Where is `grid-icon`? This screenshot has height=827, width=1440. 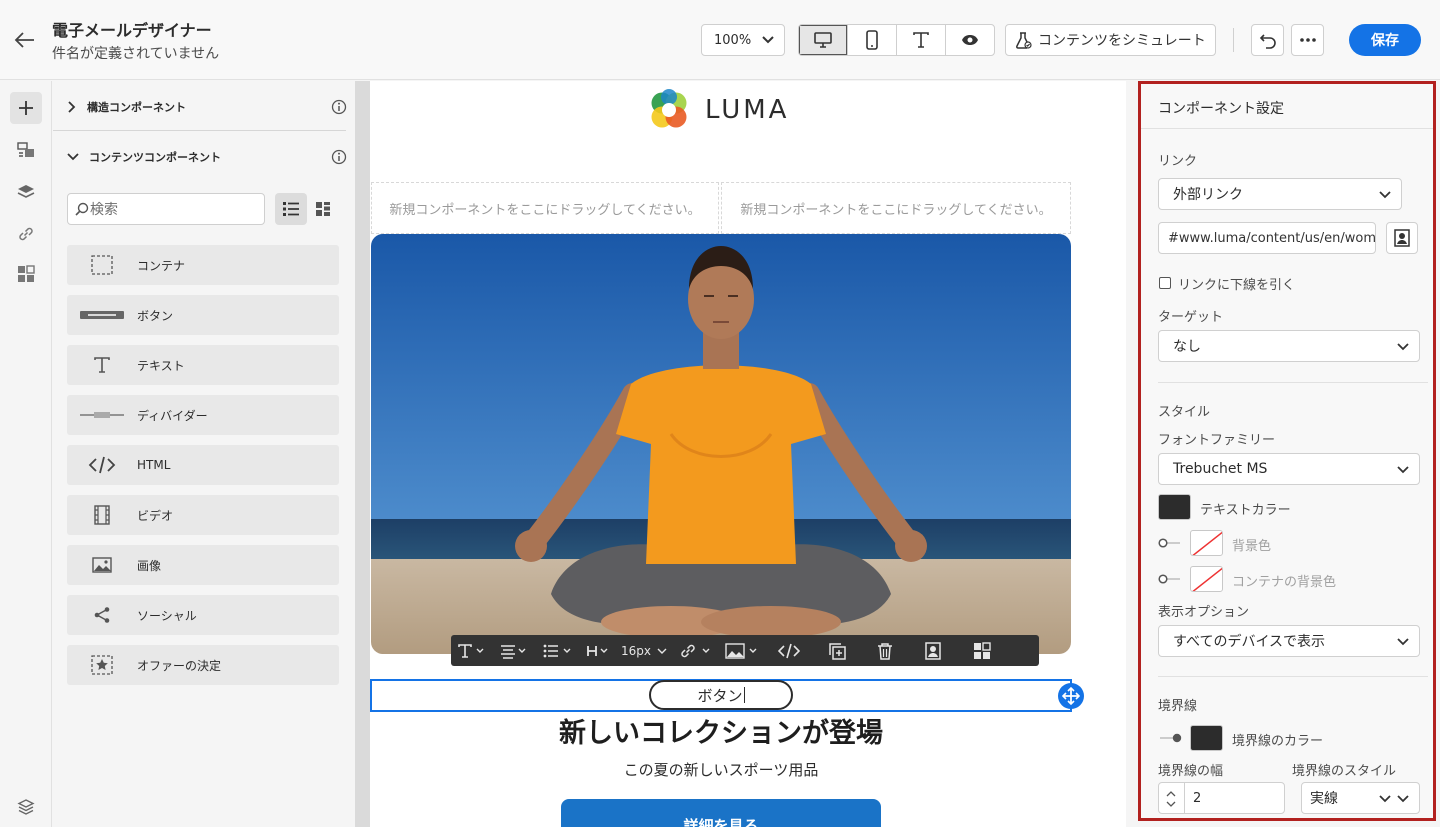
grid-icon is located at coordinates (26, 273).